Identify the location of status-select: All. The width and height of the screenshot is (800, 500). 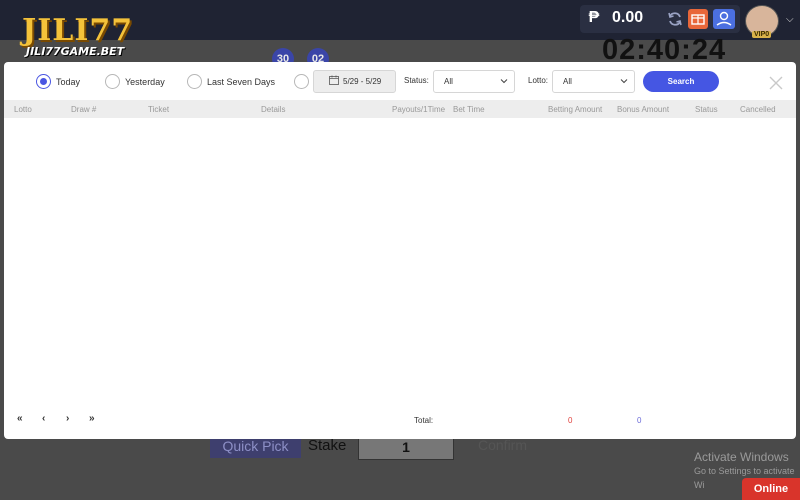
(474, 81).